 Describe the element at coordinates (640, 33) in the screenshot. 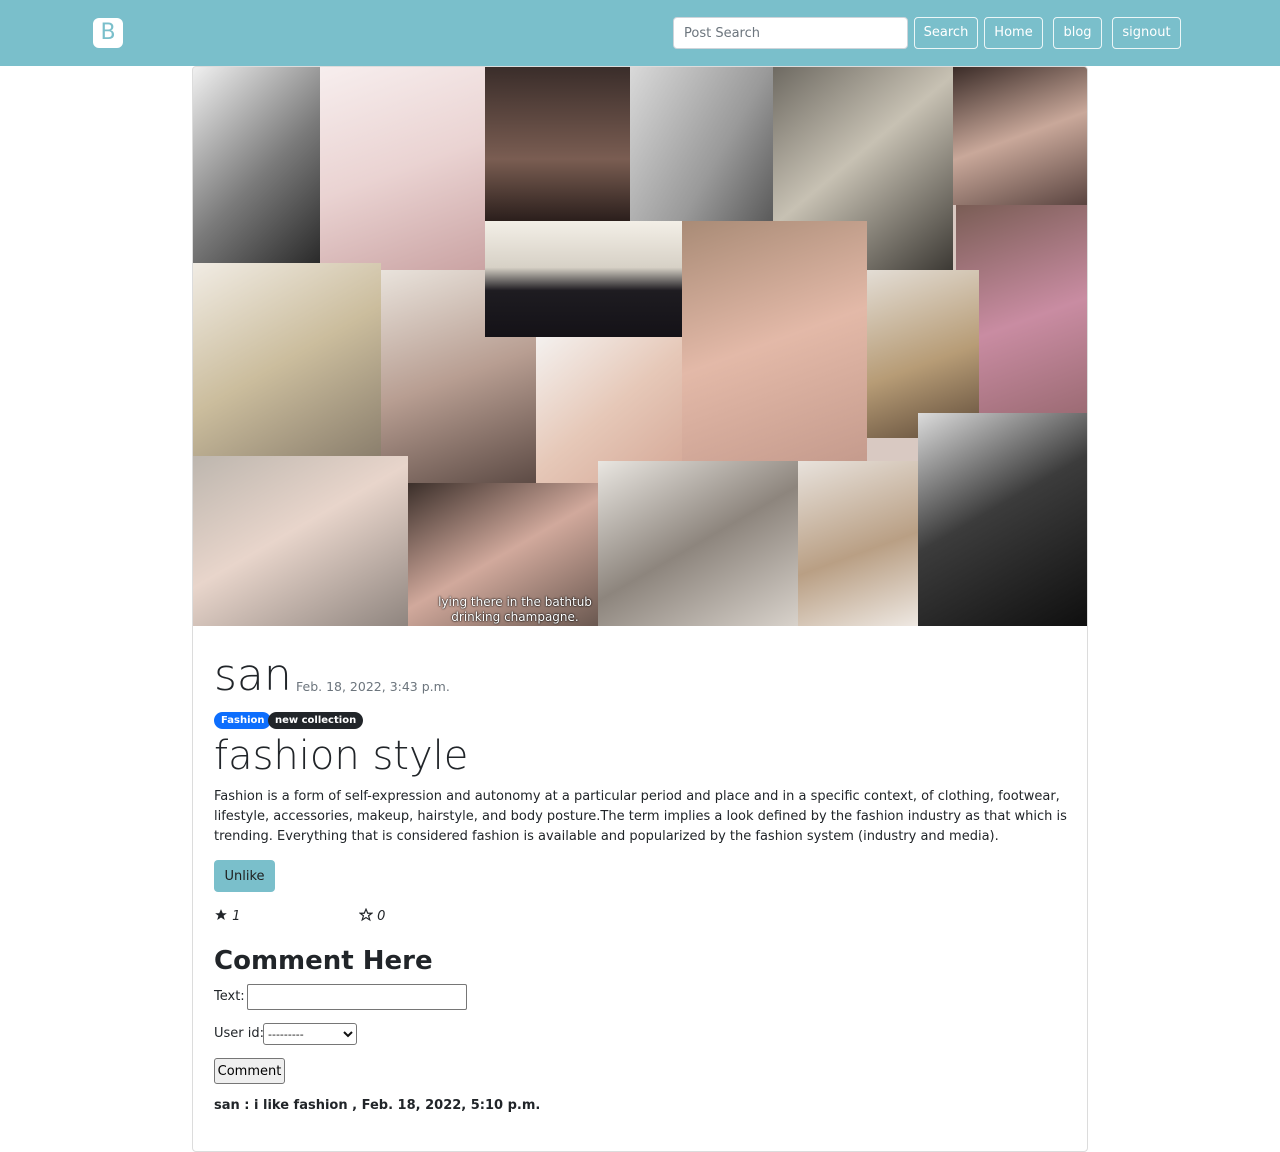

I see `navbar: B Search Home blog signout` at that location.